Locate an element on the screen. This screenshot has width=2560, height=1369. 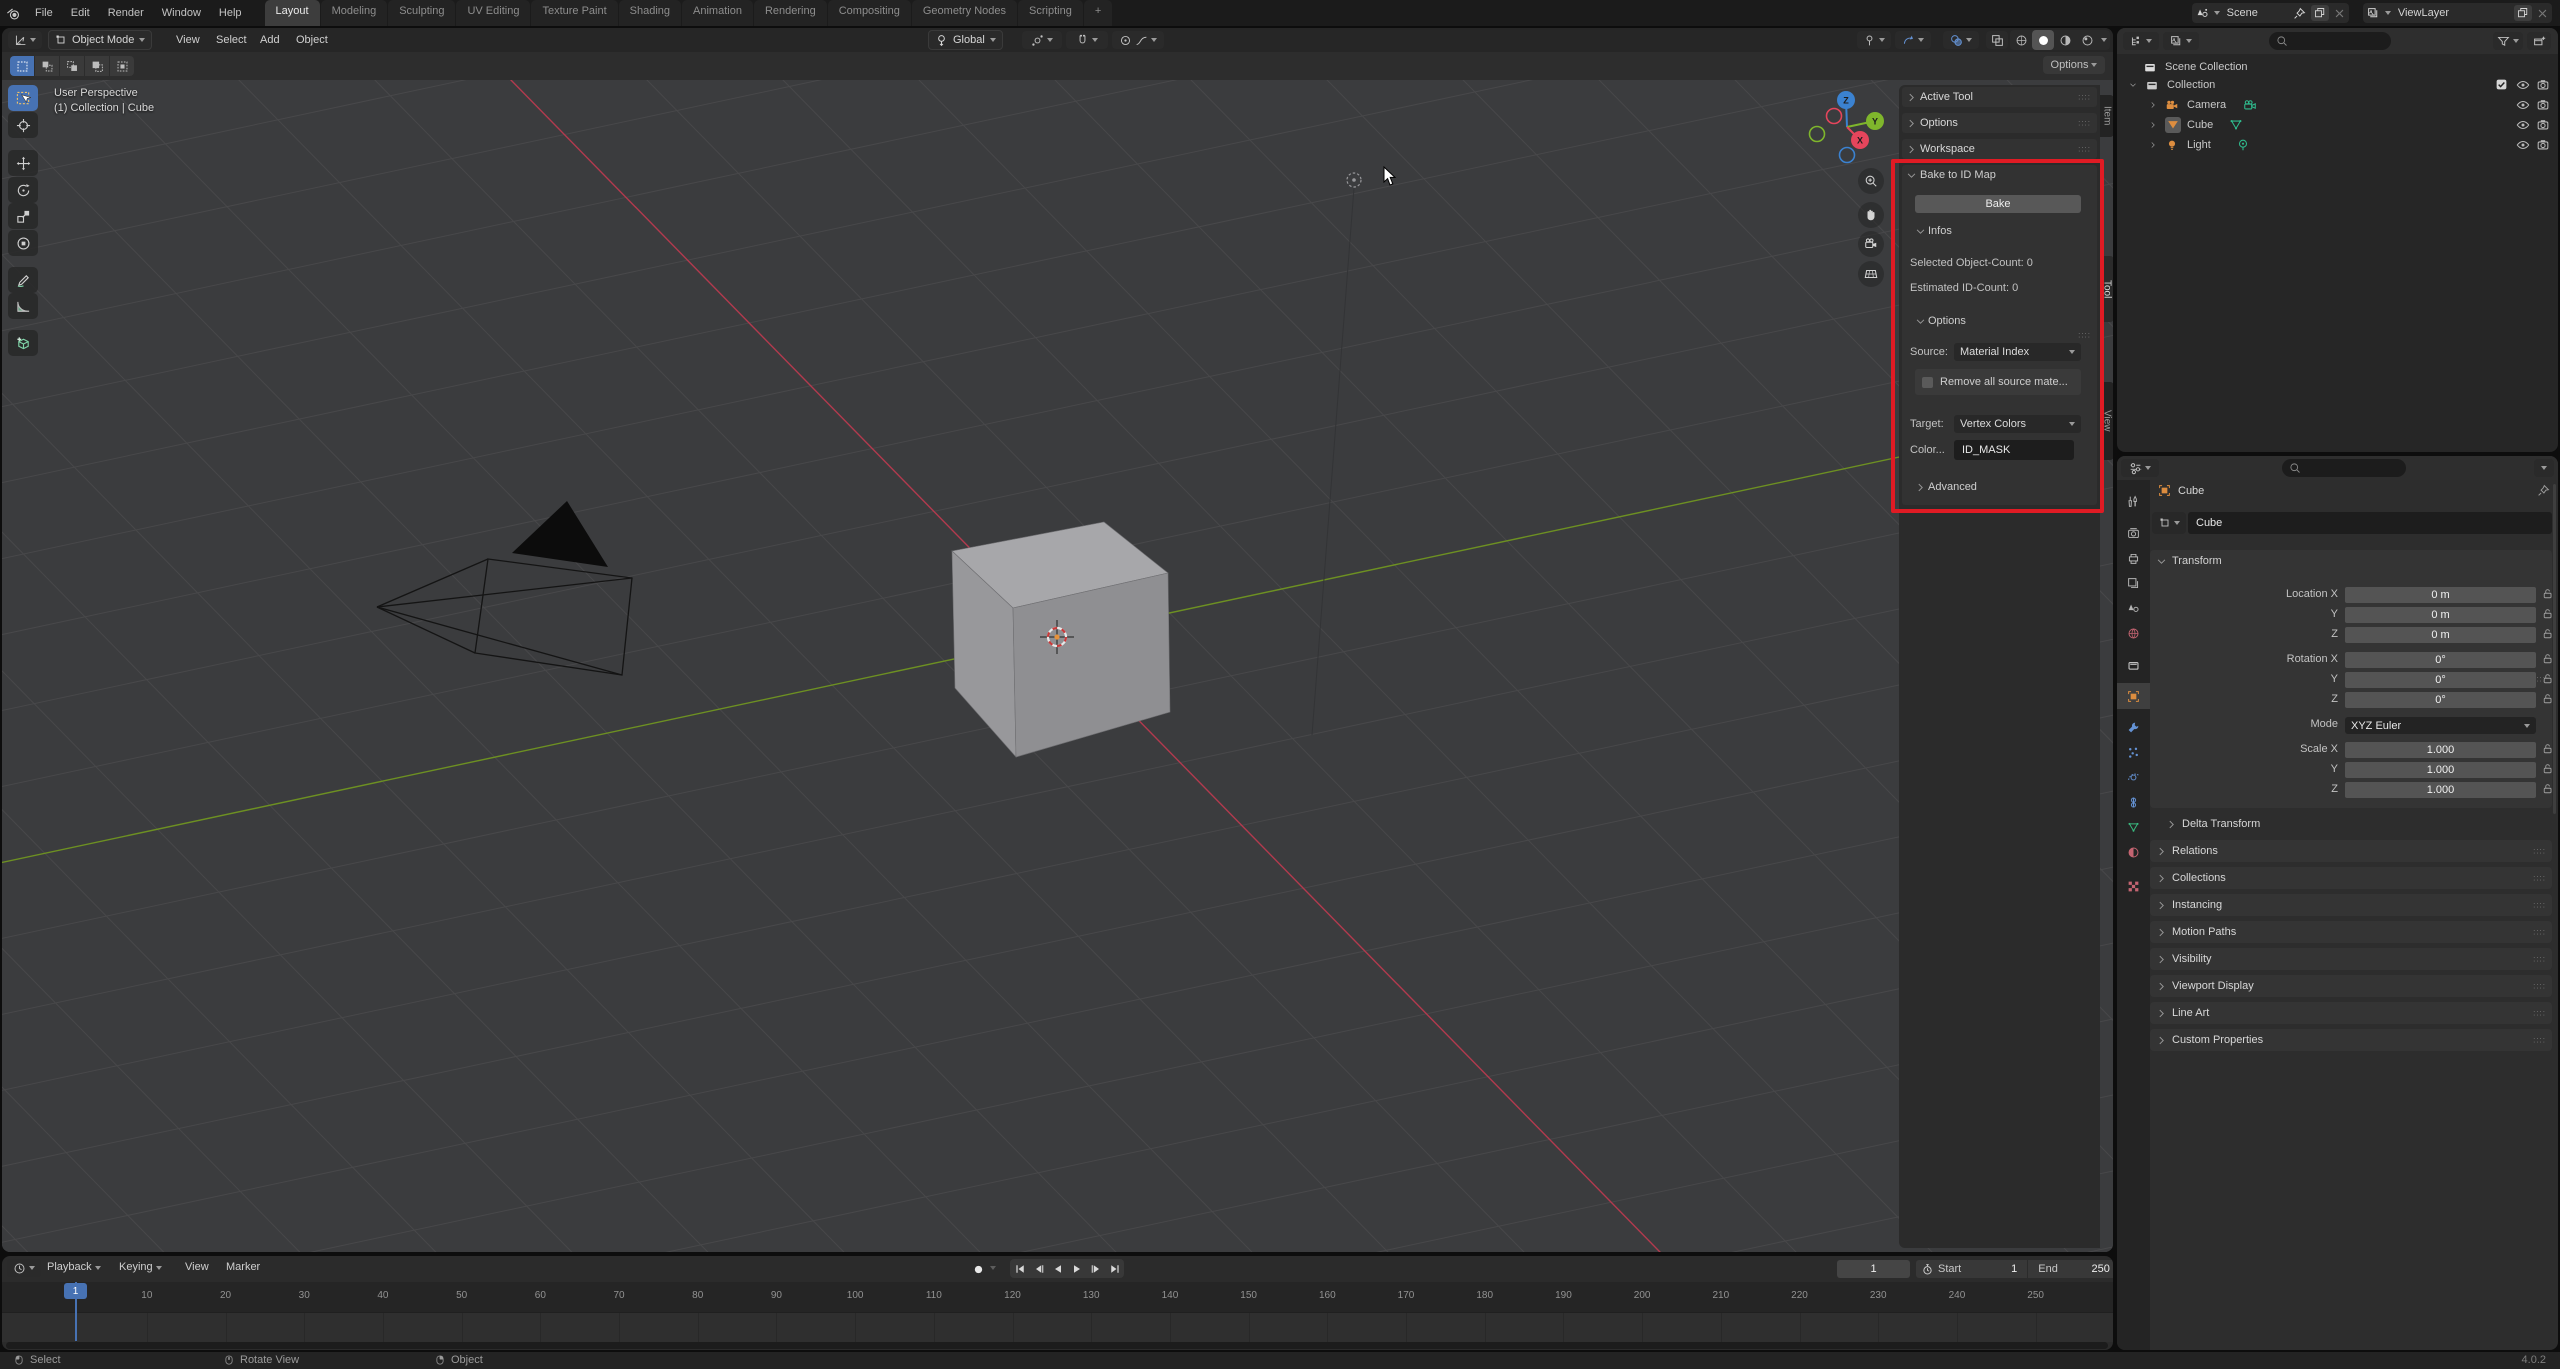
navigation-gizmo: Z YX is located at coordinates (1847, 130).